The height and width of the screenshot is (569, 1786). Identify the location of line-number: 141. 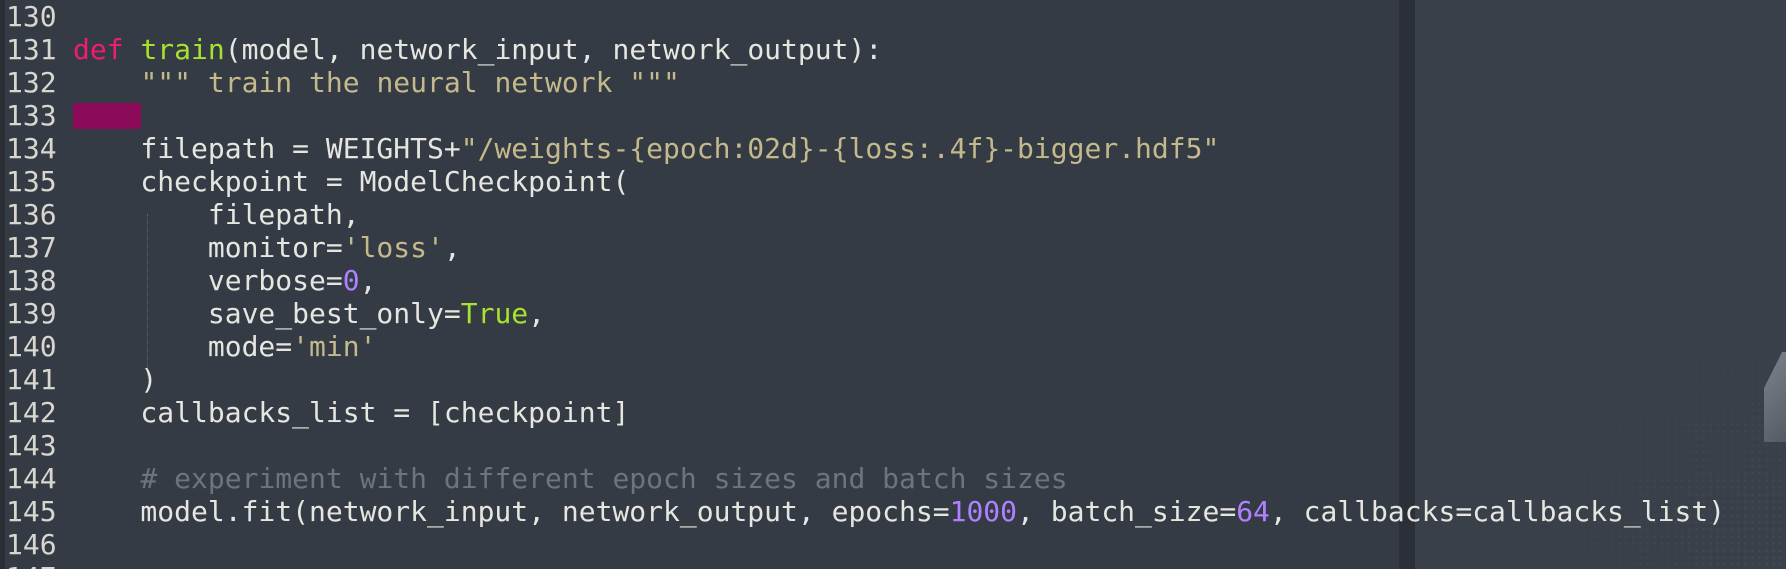
(31, 379).